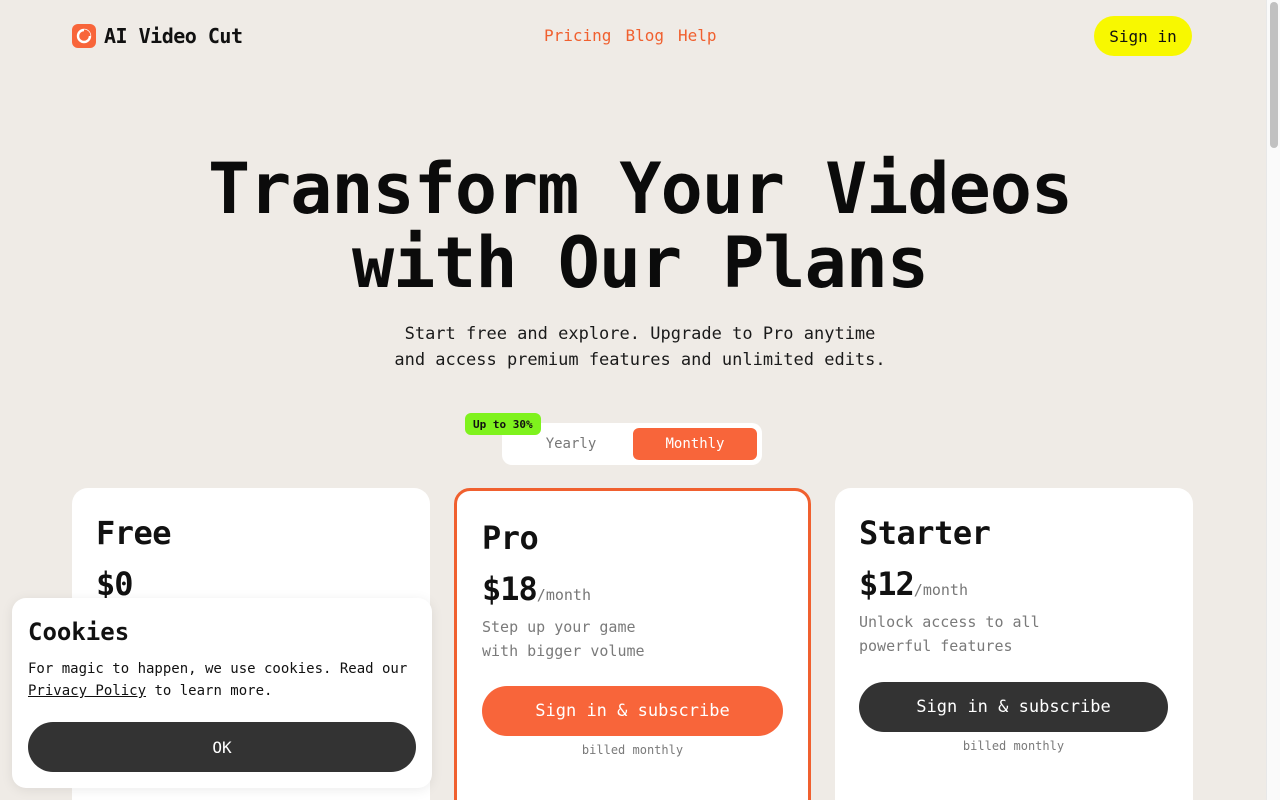 This screenshot has height=800, width=1280. I want to click on billing-toggle: Yearly Monthly, so click(632, 444).